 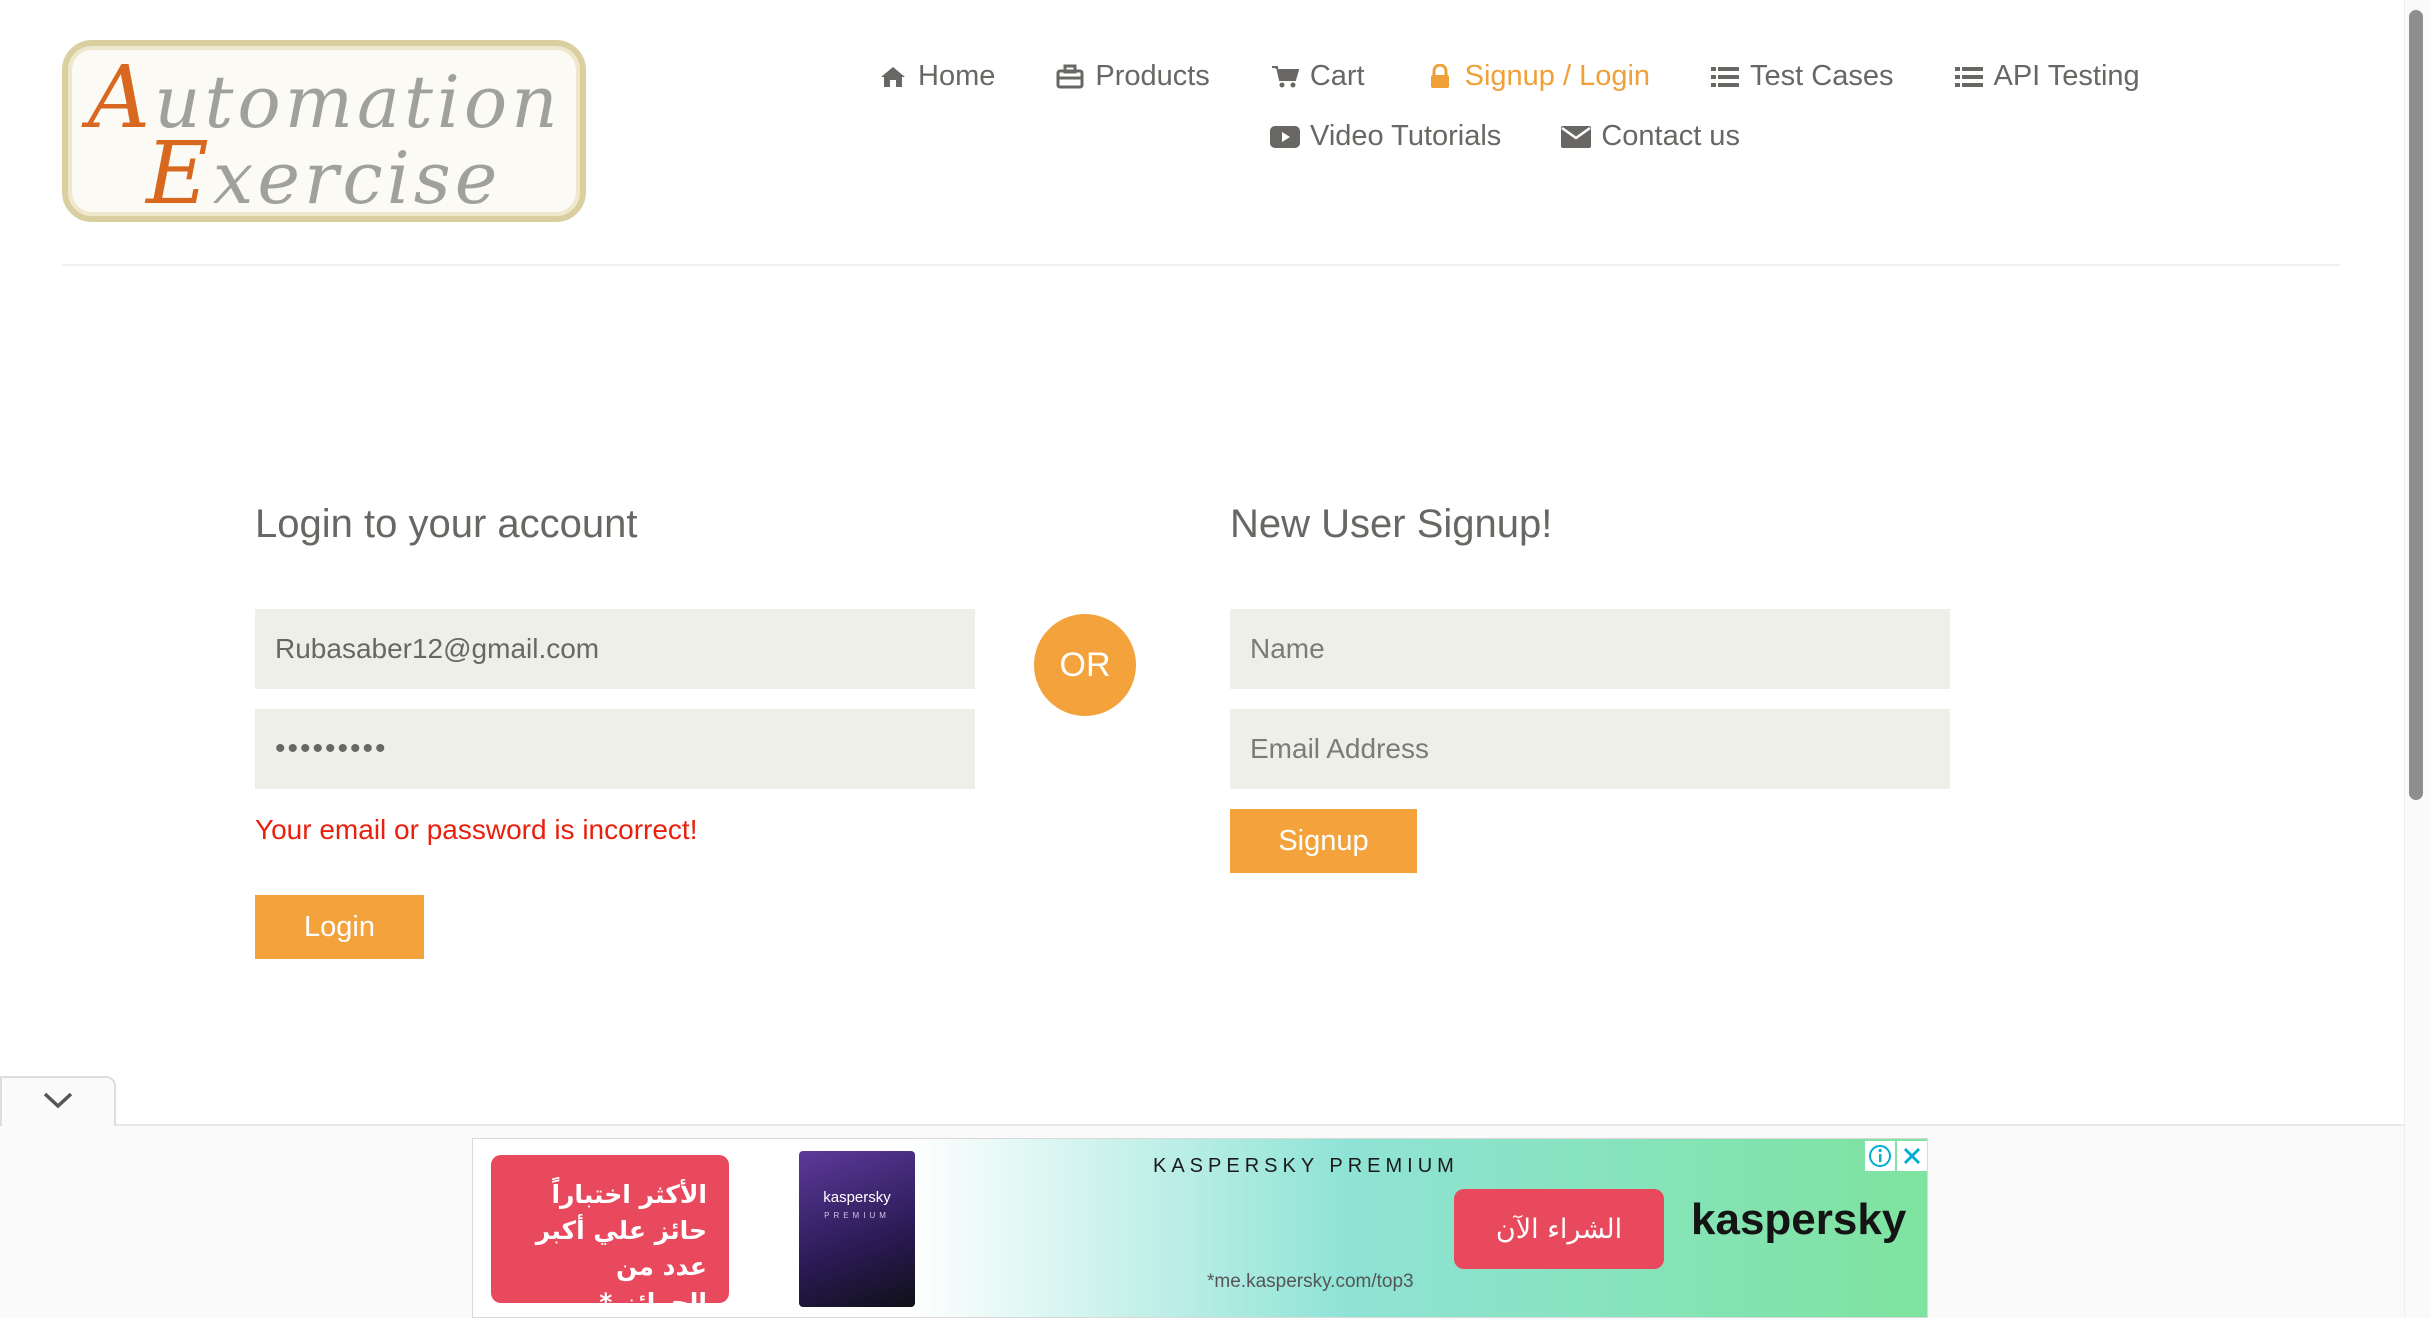 What do you see at coordinates (1406, 136) in the screenshot?
I see `nav-video-tutorials-label: Video Tutorials` at bounding box center [1406, 136].